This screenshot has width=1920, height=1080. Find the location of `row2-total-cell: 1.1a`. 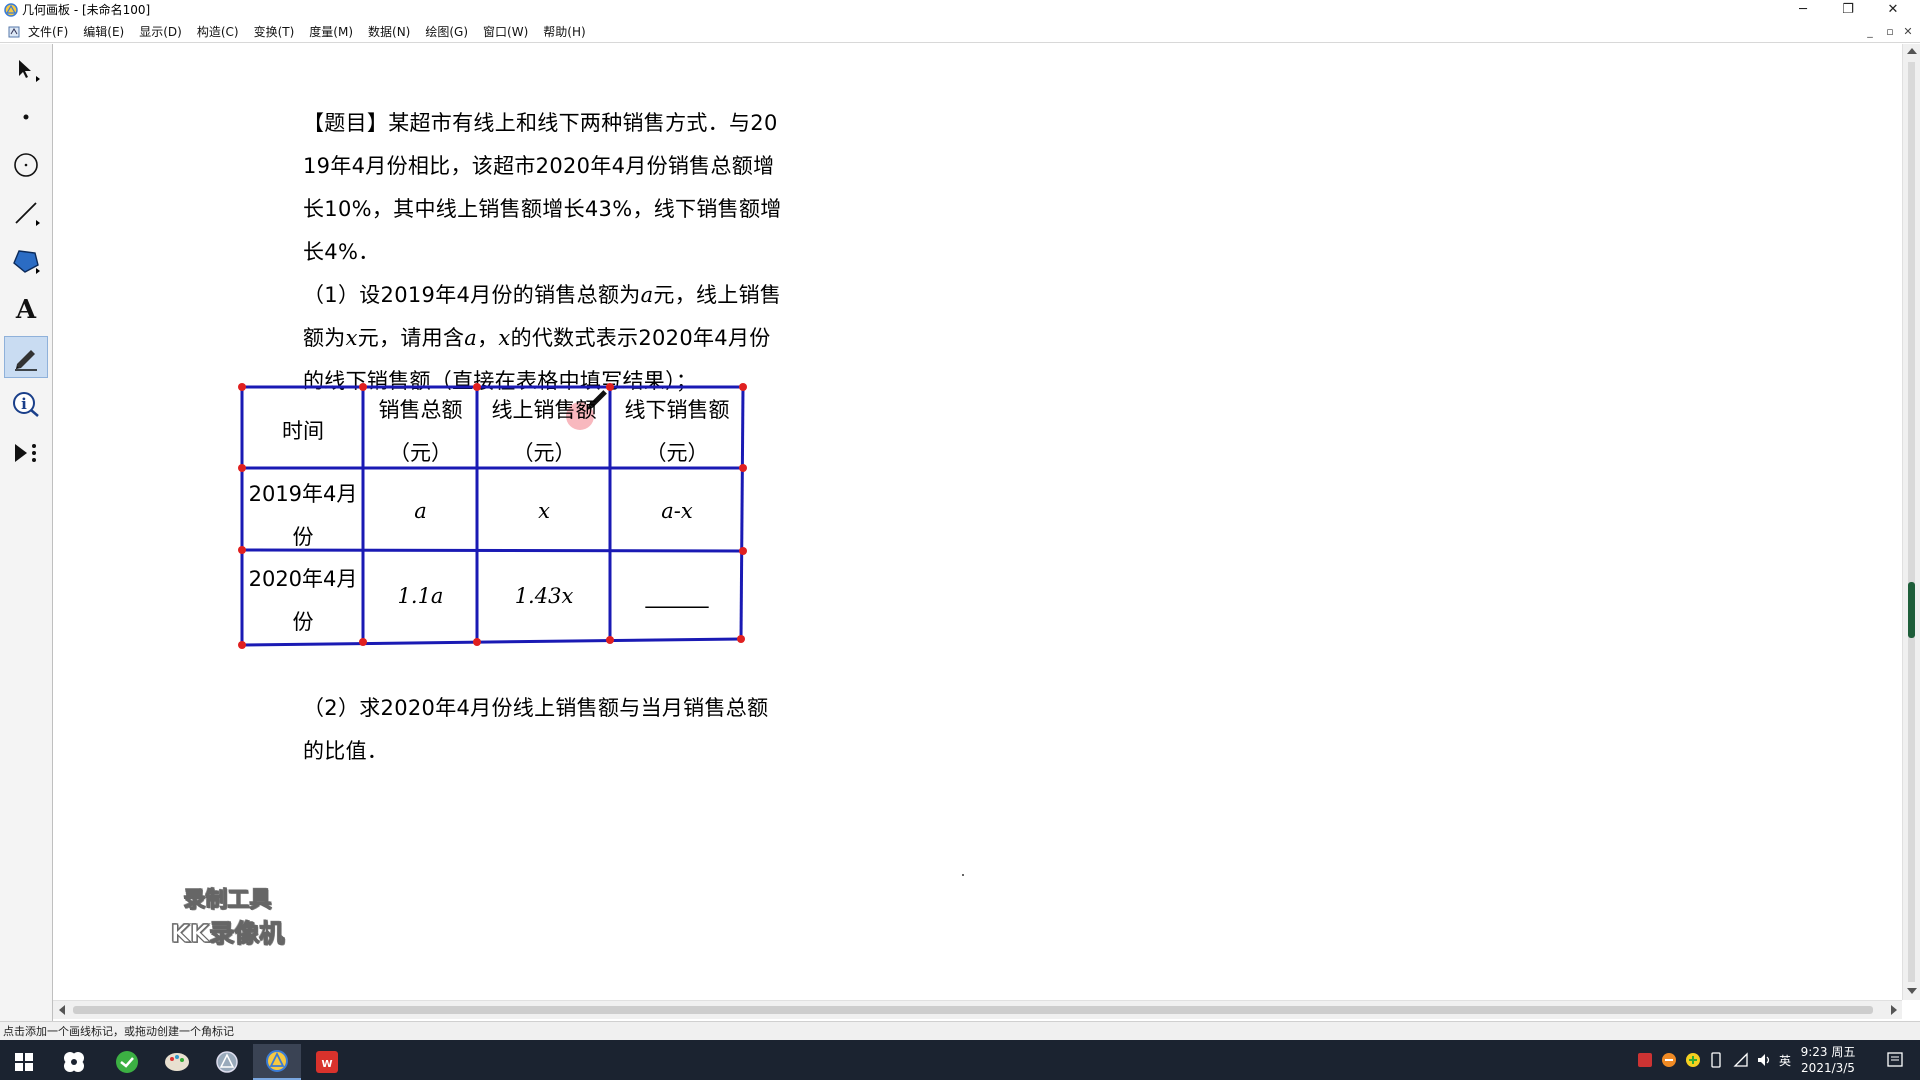

row2-total-cell: 1.1a is located at coordinates (420, 596).